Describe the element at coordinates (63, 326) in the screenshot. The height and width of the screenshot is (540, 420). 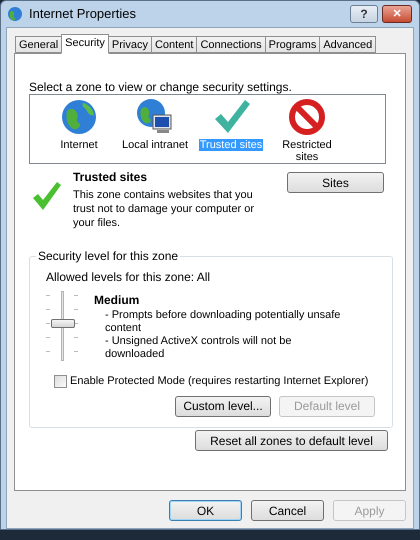
I see `security-slider` at that location.